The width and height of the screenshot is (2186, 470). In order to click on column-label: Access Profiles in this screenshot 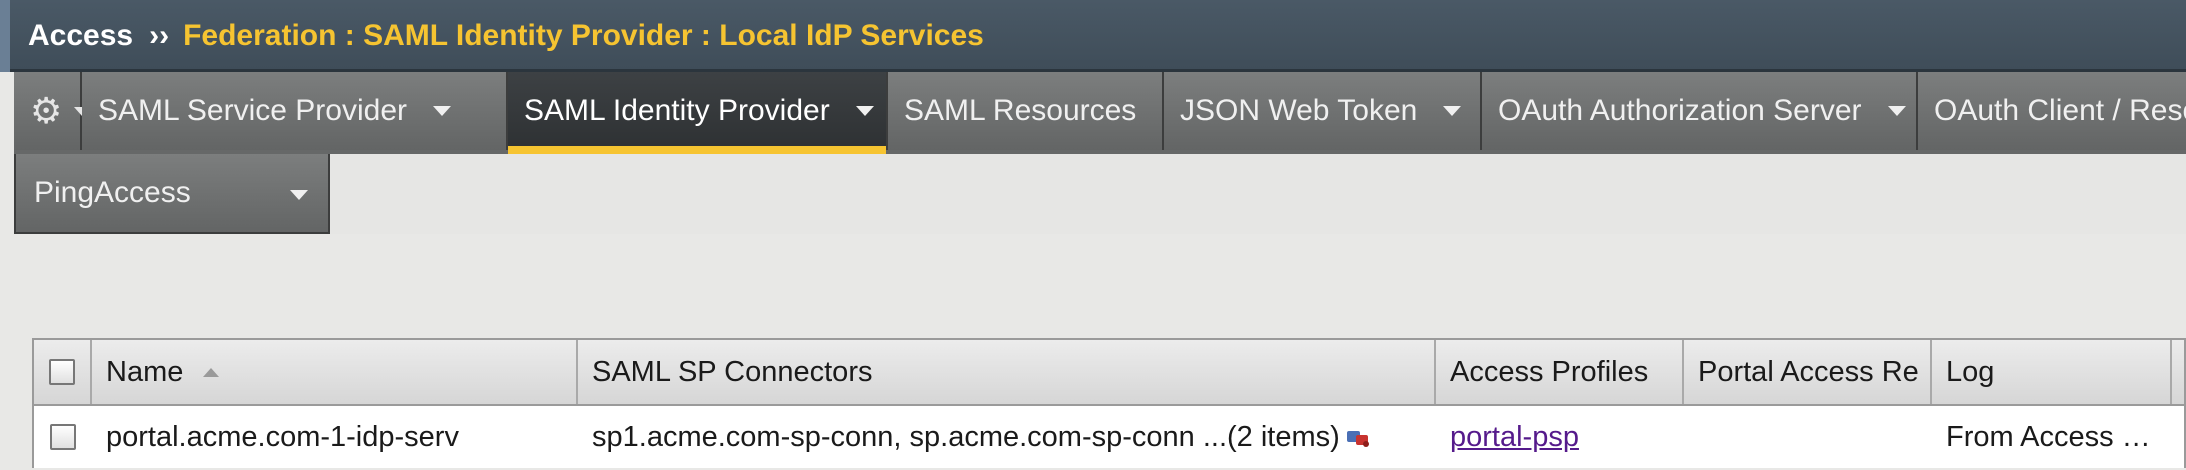, I will do `click(1549, 371)`.